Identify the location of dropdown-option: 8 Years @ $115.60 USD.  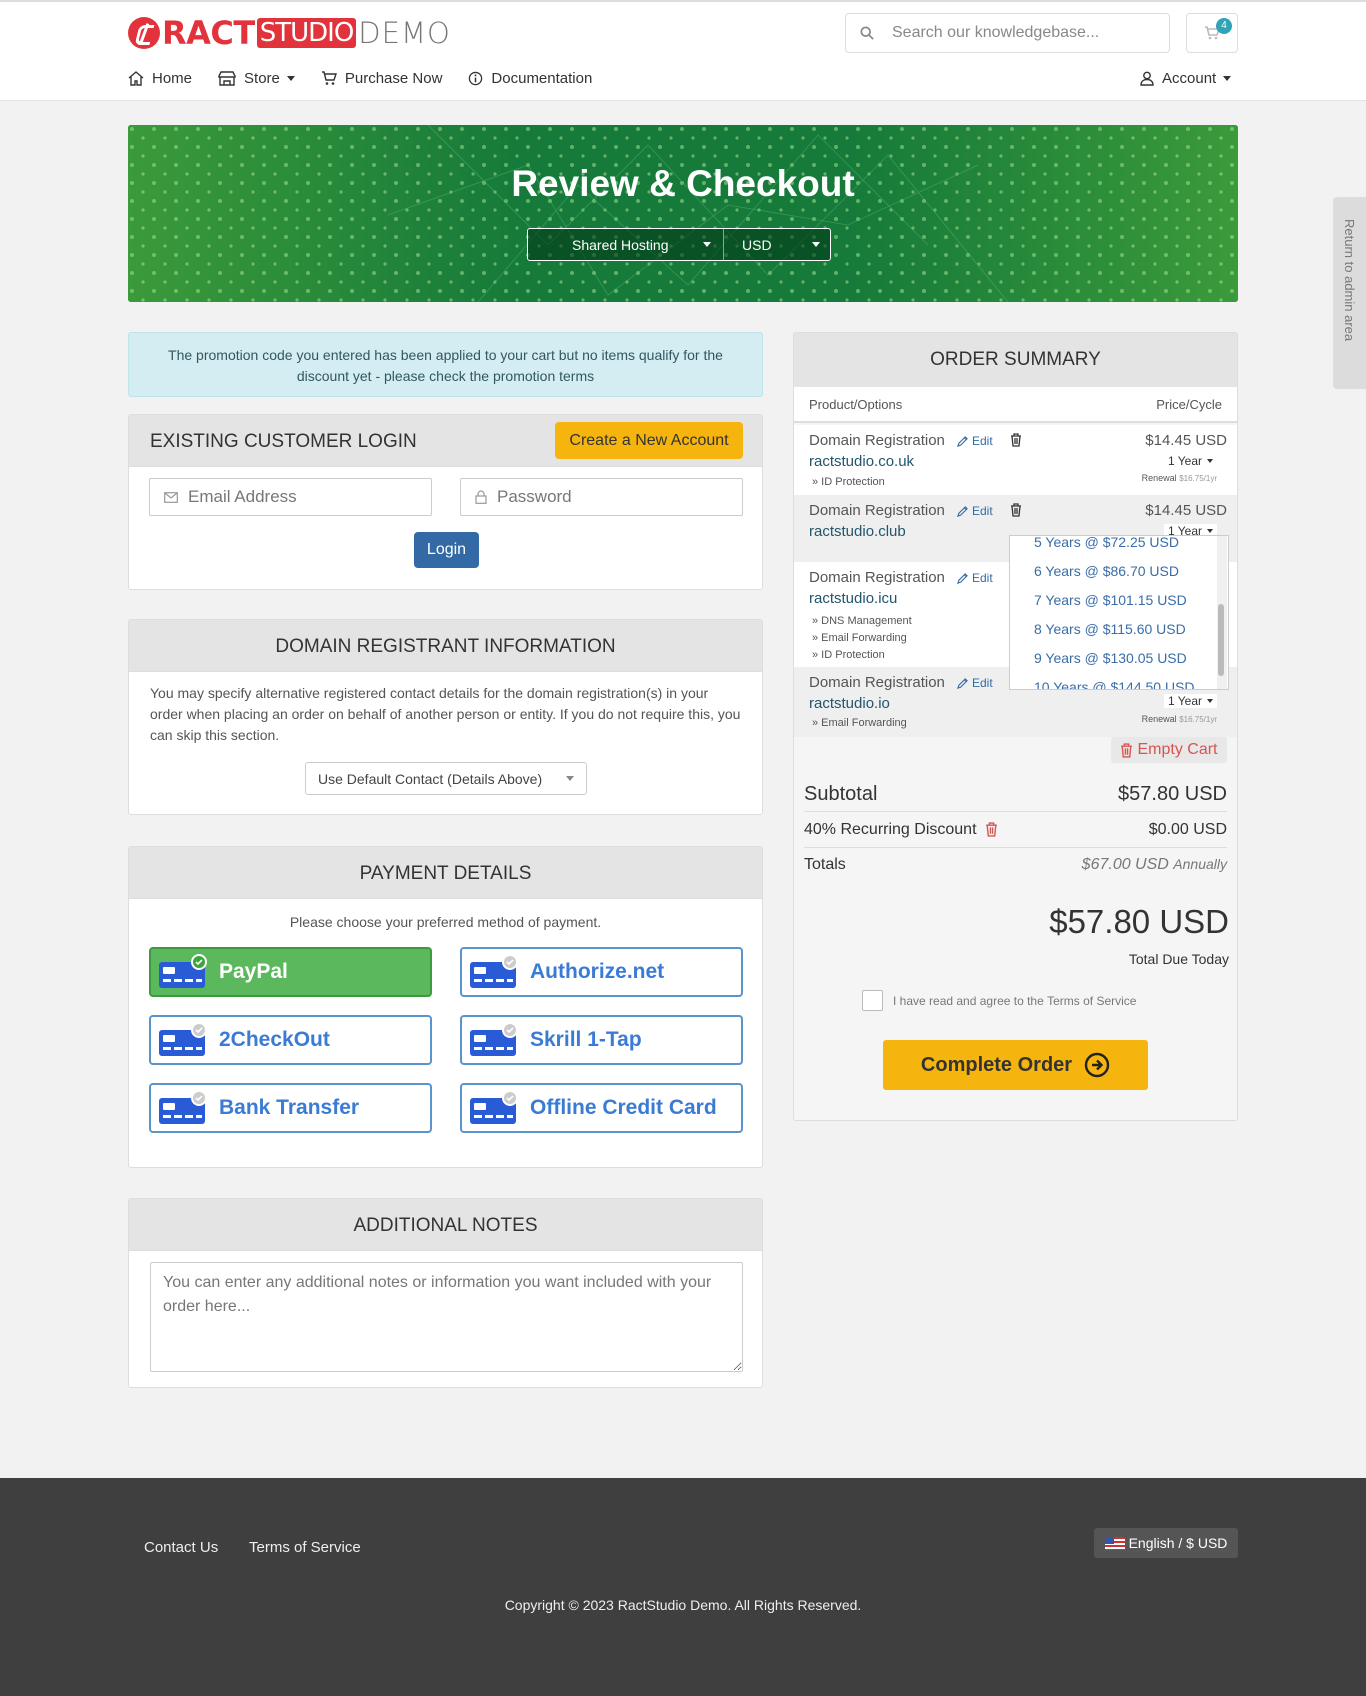
(1110, 629).